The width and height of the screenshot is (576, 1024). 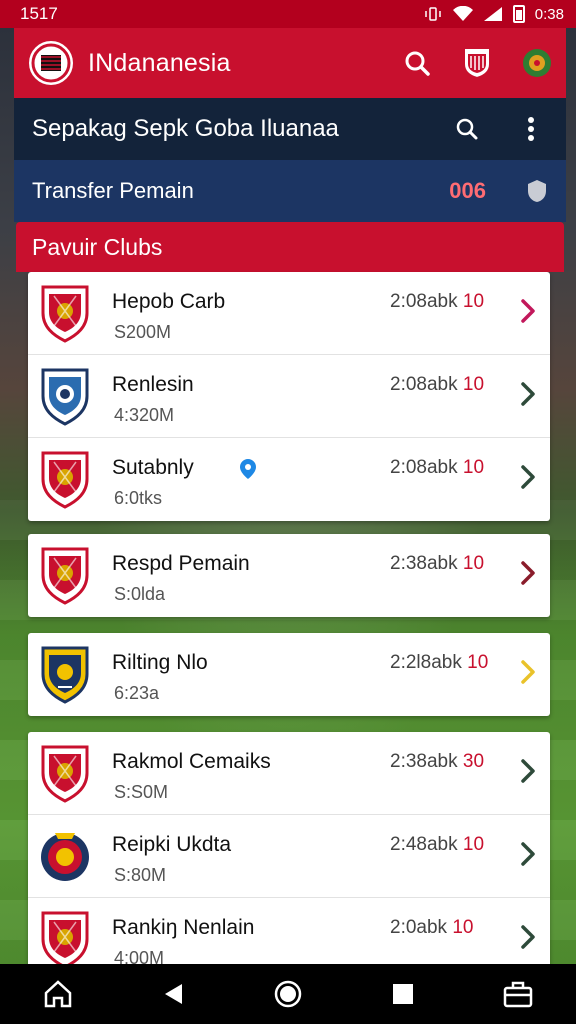 What do you see at coordinates (138, 498) in the screenshot?
I see `club-value: 6:0tks` at bounding box center [138, 498].